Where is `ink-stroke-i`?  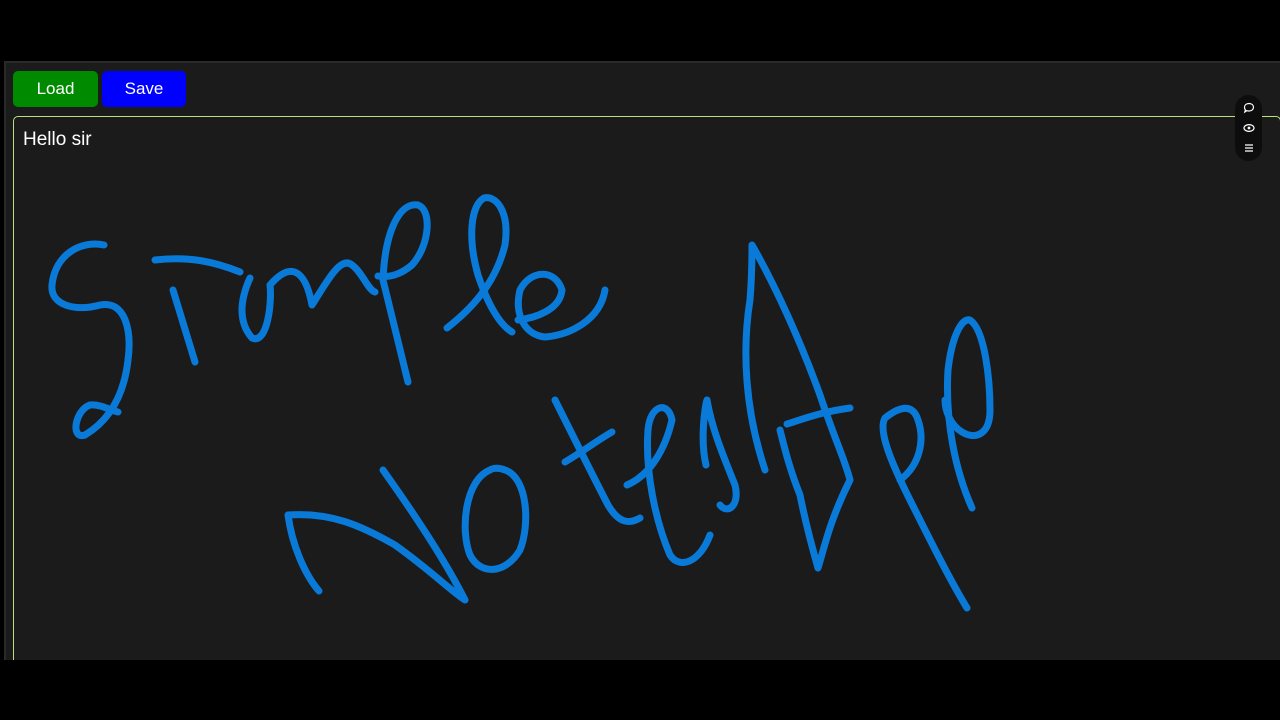 ink-stroke-i is located at coordinates (184, 326).